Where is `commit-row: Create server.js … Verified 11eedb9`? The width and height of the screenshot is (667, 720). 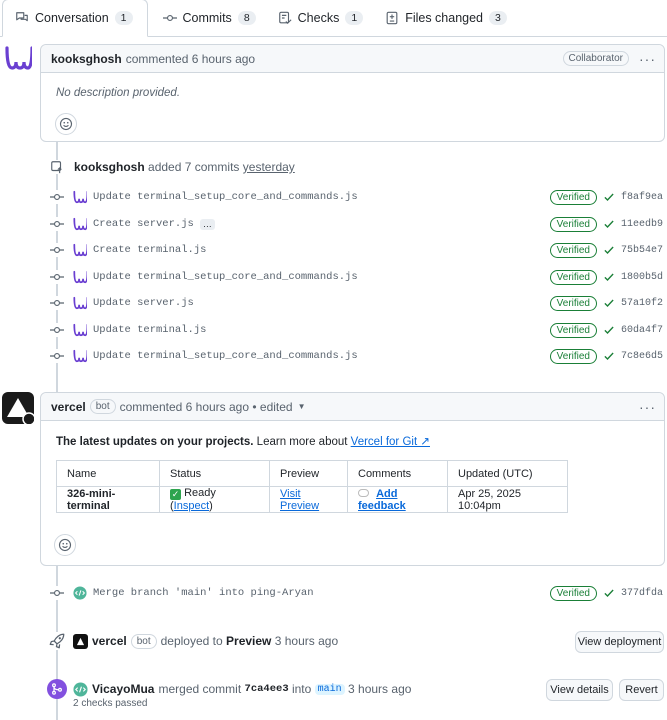
commit-row: Create server.js … Verified 11eedb9 is located at coordinates (358, 224).